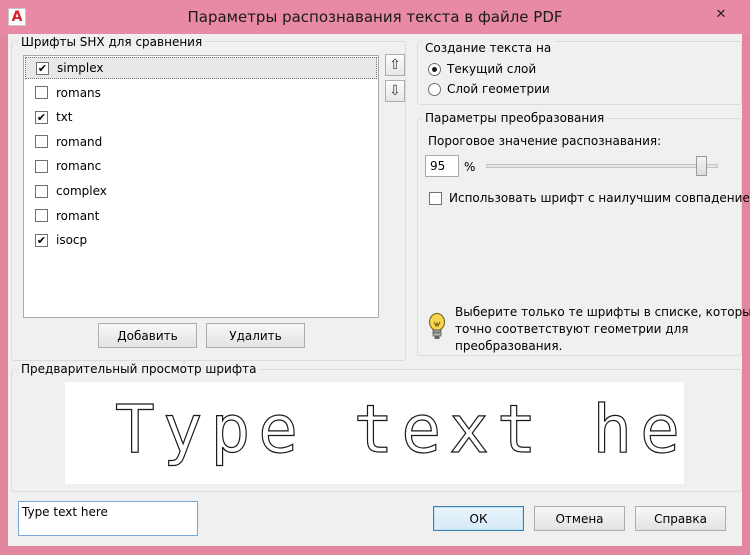 The image size is (750, 555). What do you see at coordinates (470, 167) in the screenshot?
I see `threshold-unit: %` at bounding box center [470, 167].